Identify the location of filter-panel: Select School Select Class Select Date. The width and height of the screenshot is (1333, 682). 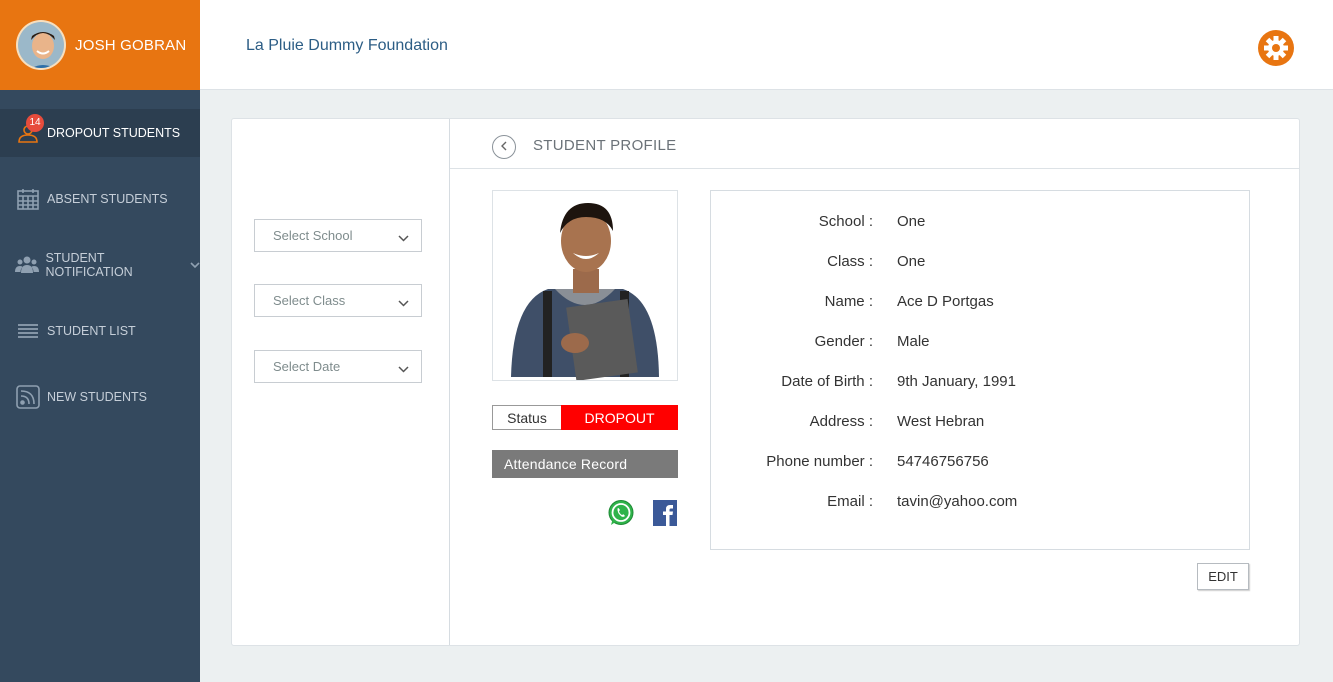
(341, 382).